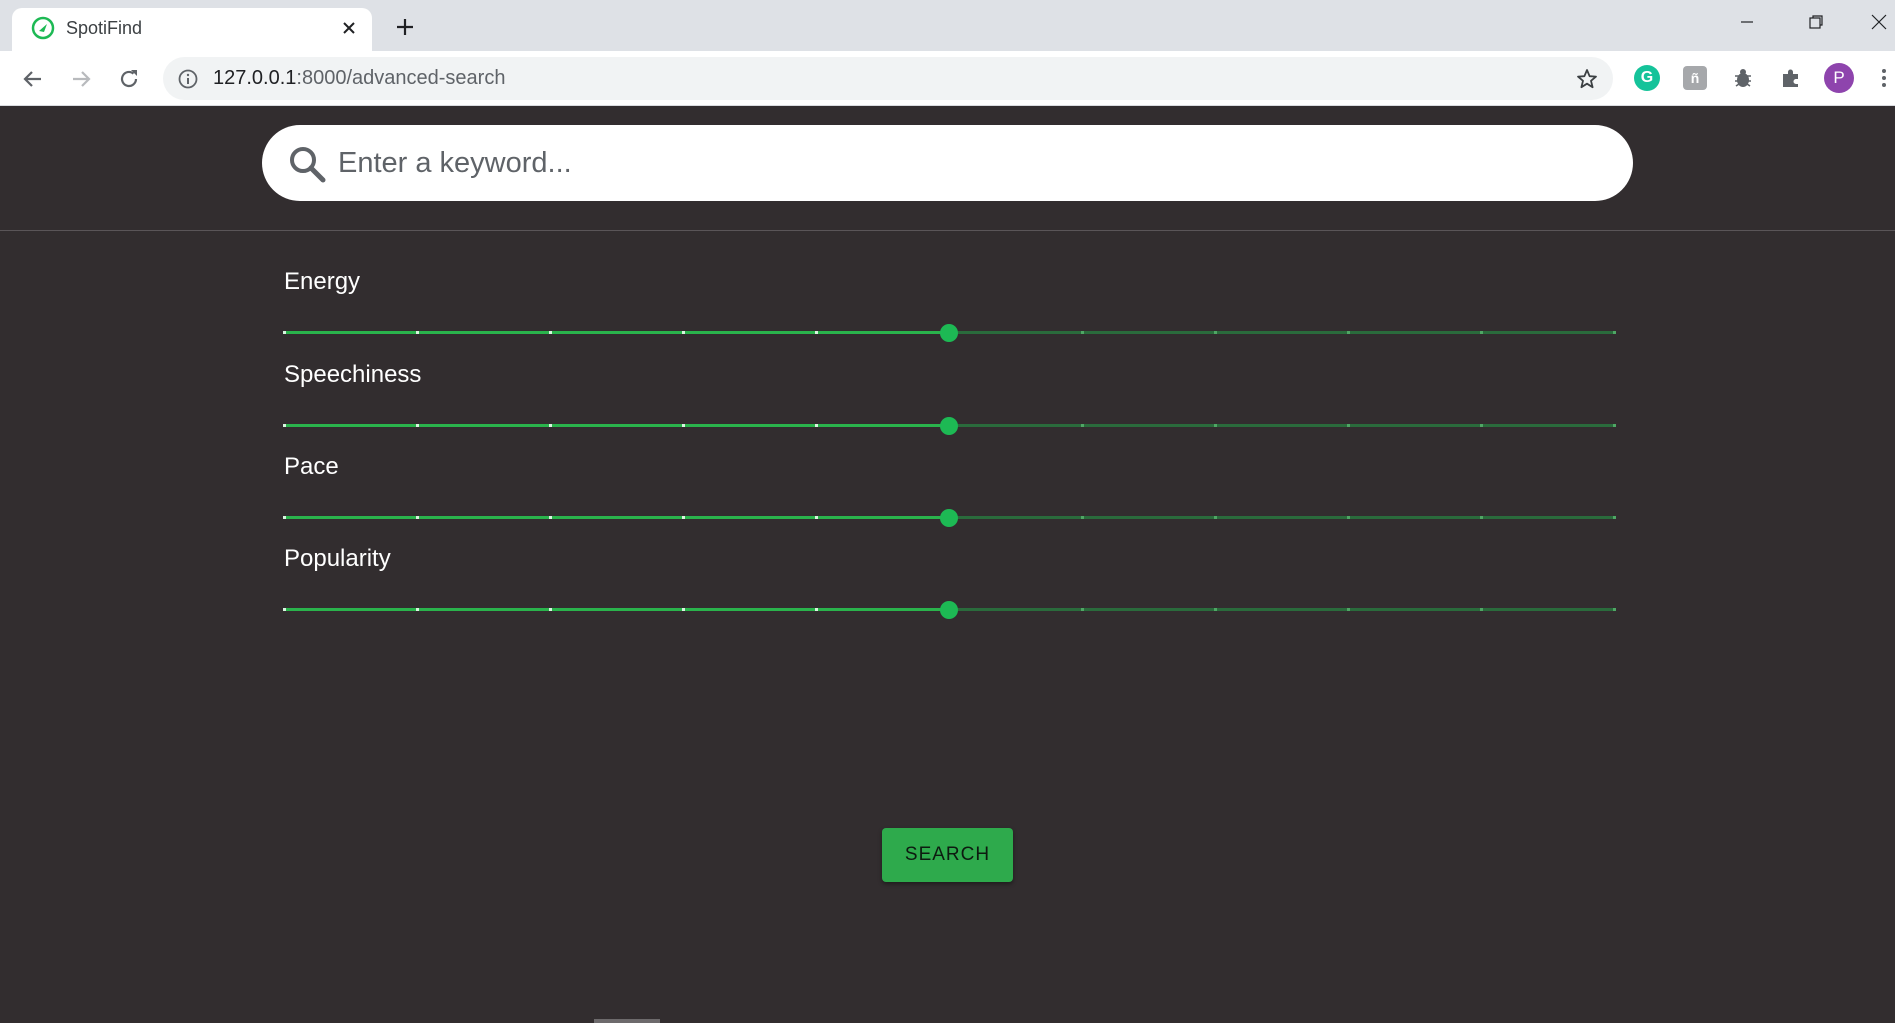 This screenshot has width=1895, height=1023. What do you see at coordinates (349, 28) in the screenshot?
I see `tab-close-icon` at bounding box center [349, 28].